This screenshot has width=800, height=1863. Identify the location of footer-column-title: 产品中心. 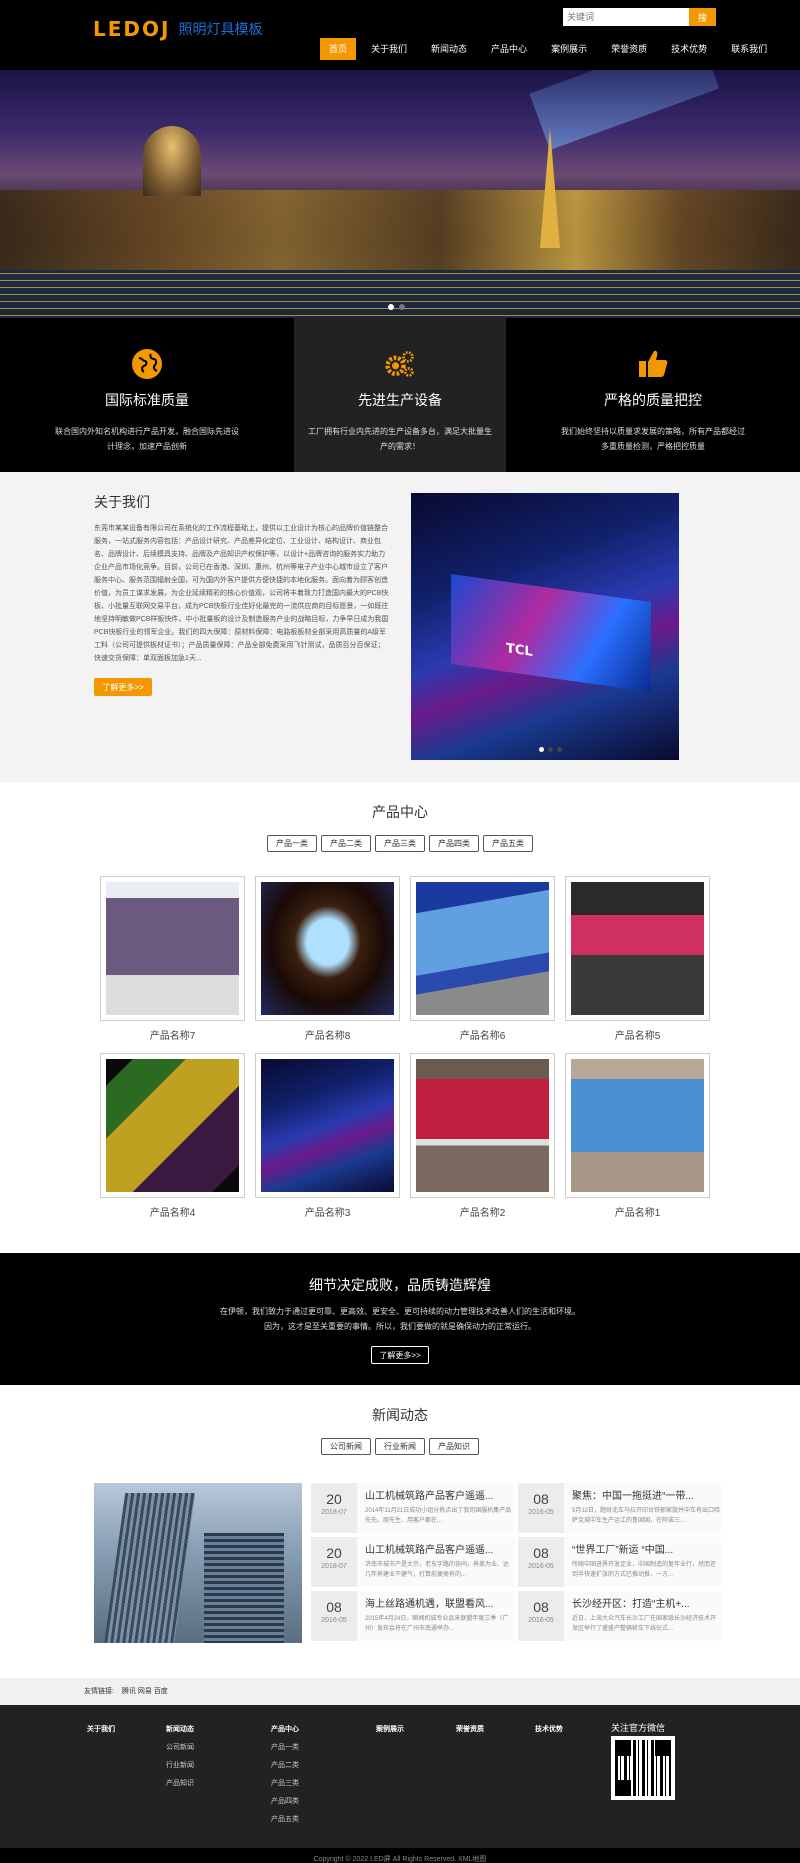
(285, 1729).